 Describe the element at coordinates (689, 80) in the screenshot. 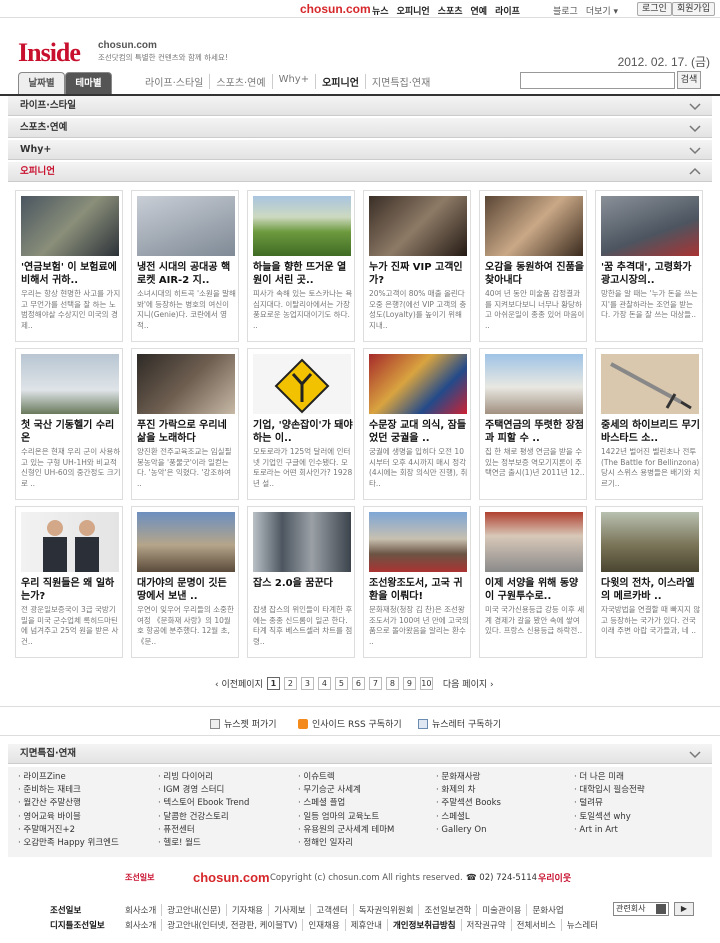

I see `search-button: 검색` at that location.